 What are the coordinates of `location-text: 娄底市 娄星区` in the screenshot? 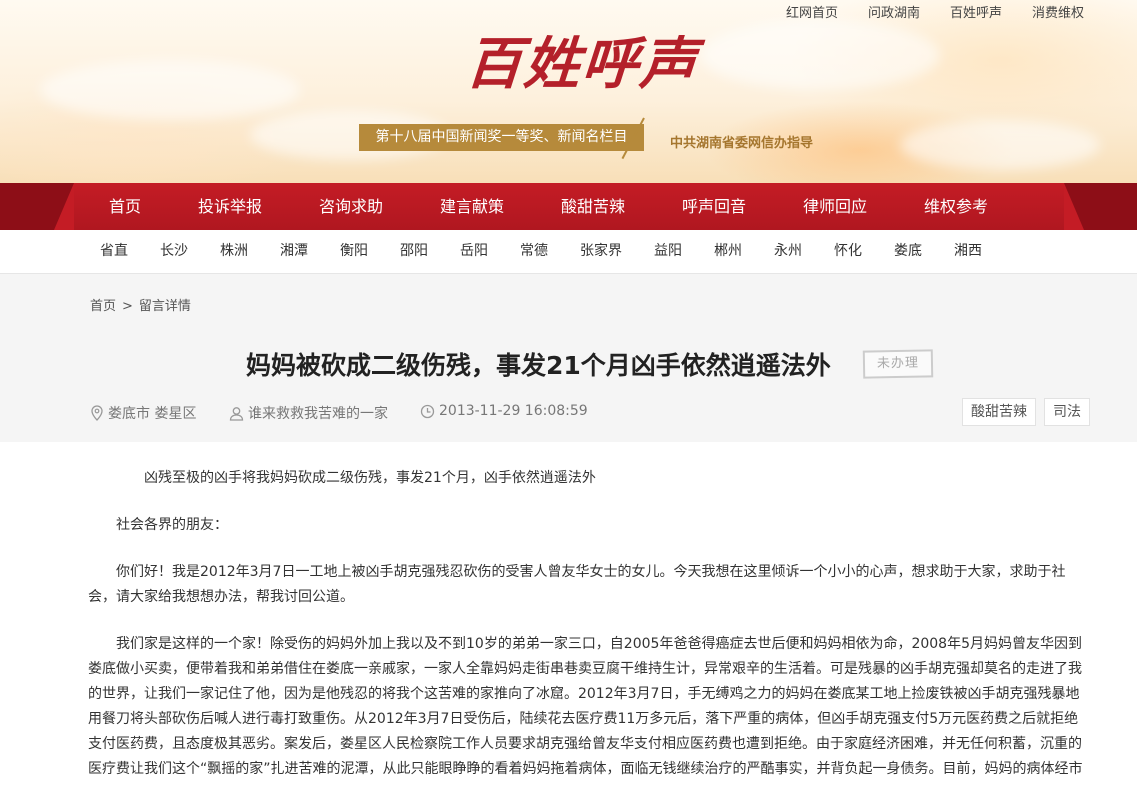 It's located at (152, 414).